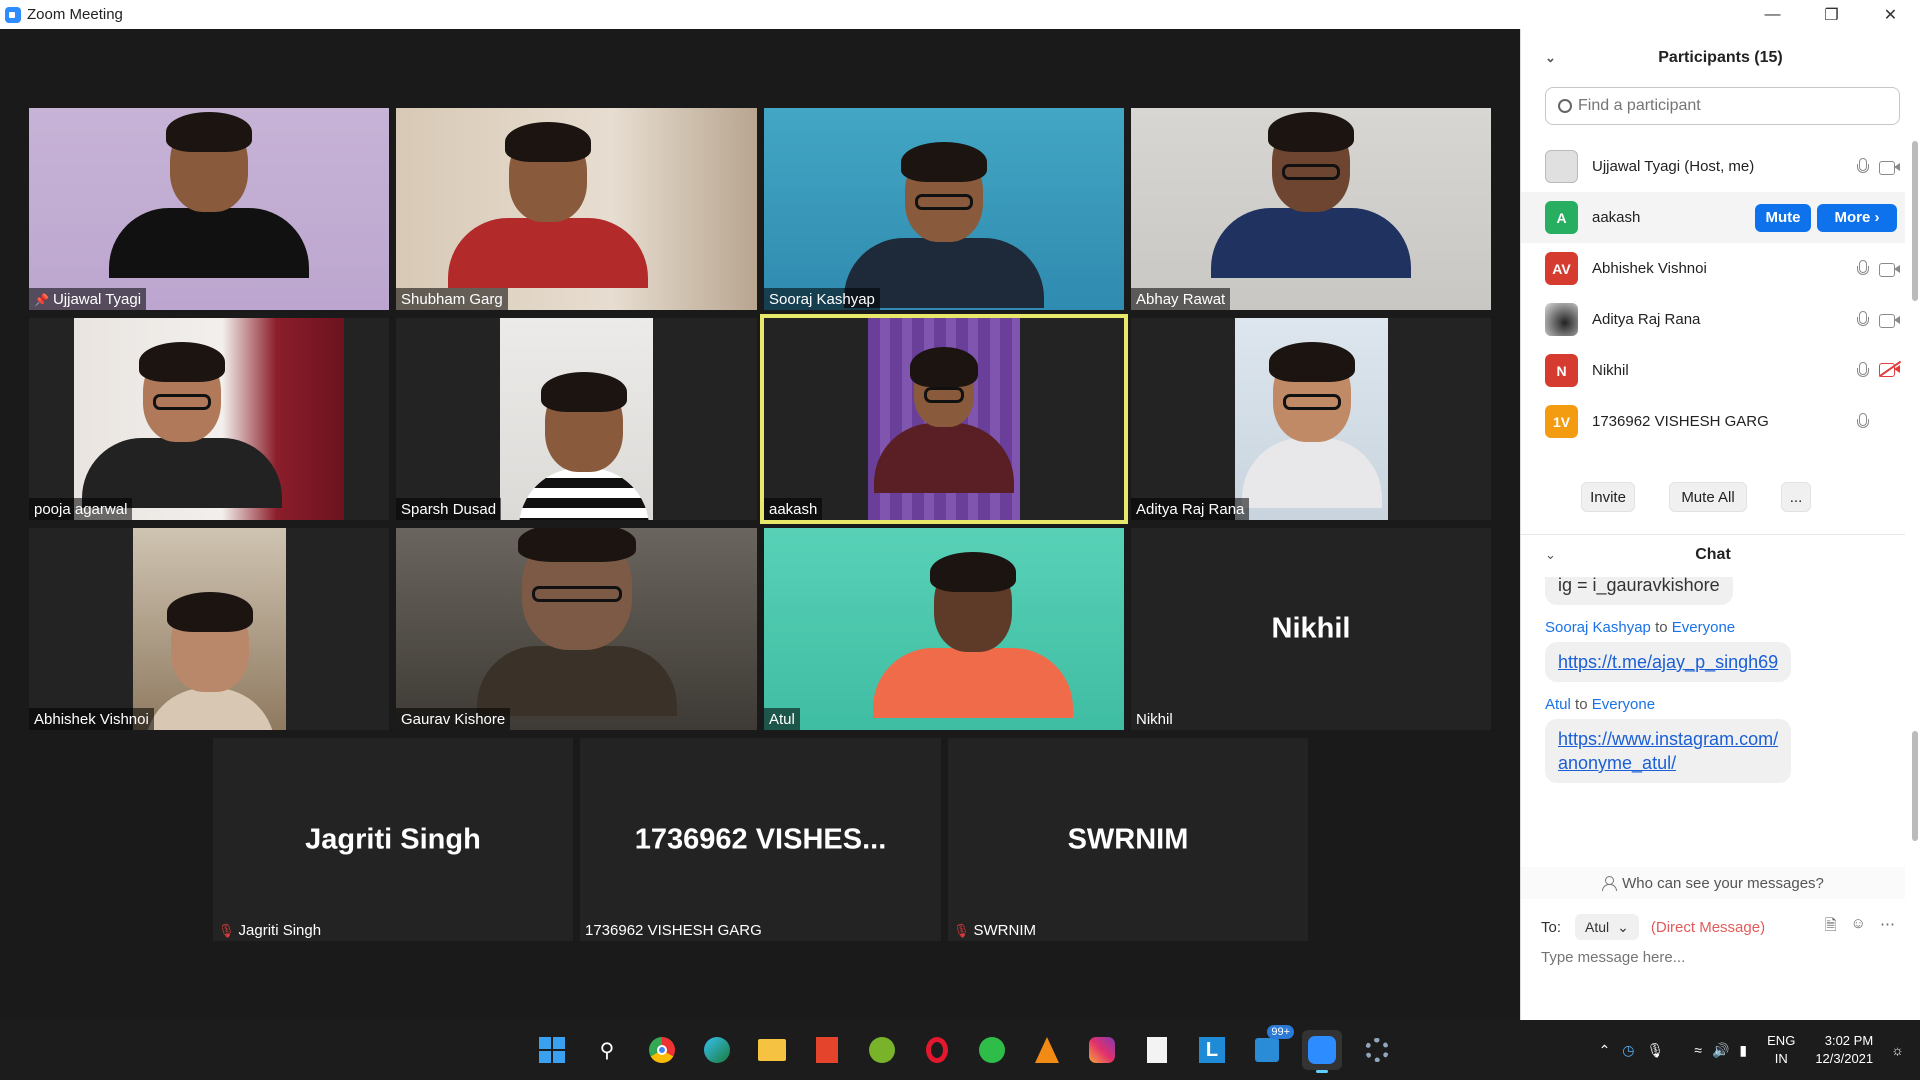 This screenshot has width=1920, height=1080. Describe the element at coordinates (1610, 883) in the screenshot. I see `person-icon` at that location.